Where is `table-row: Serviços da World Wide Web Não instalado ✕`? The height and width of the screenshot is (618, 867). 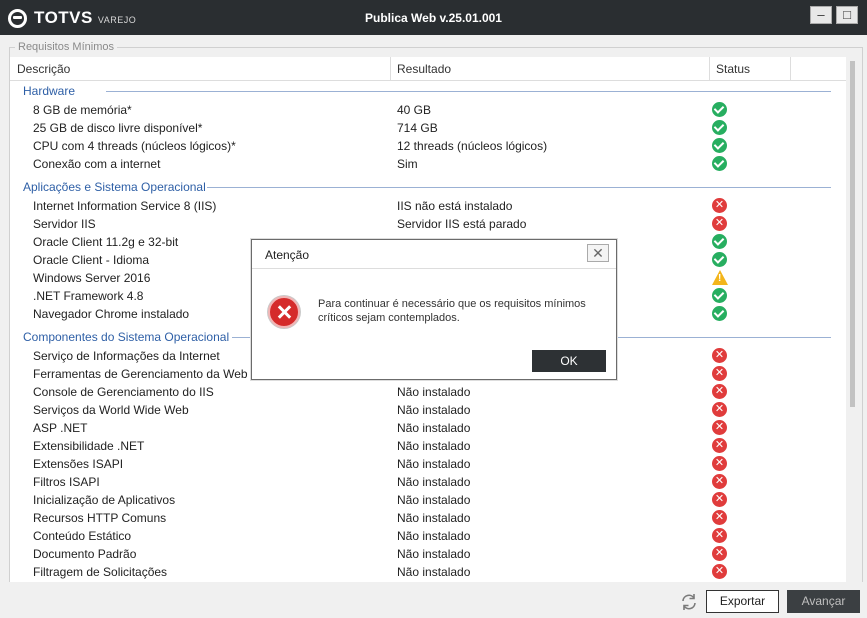
table-row: Serviços da World Wide Web Não instalado ✕ is located at coordinates (428, 410).